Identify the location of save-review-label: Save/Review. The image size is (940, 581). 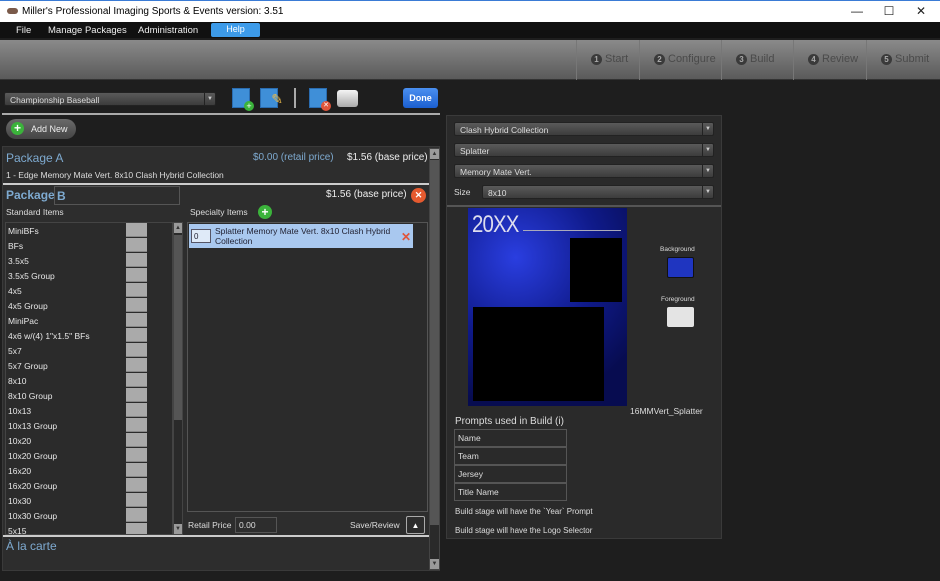
(375, 525).